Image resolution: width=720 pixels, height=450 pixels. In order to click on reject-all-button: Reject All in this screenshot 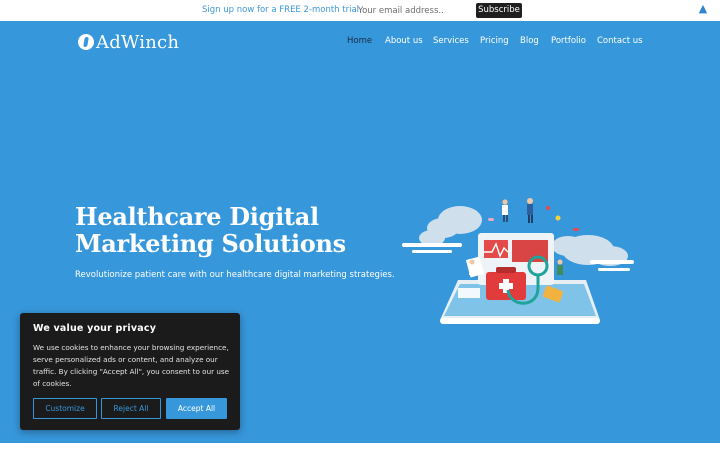, I will do `click(131, 408)`.